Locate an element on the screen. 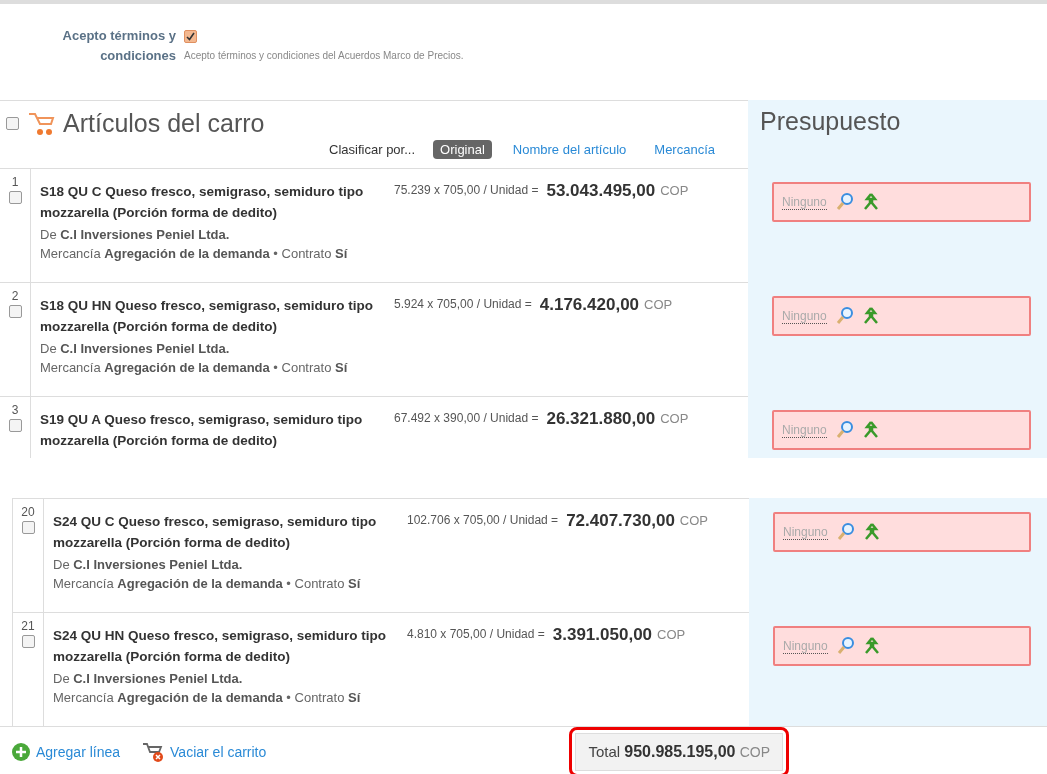 The image size is (1047, 774). line-number: 20 is located at coordinates (28, 512).